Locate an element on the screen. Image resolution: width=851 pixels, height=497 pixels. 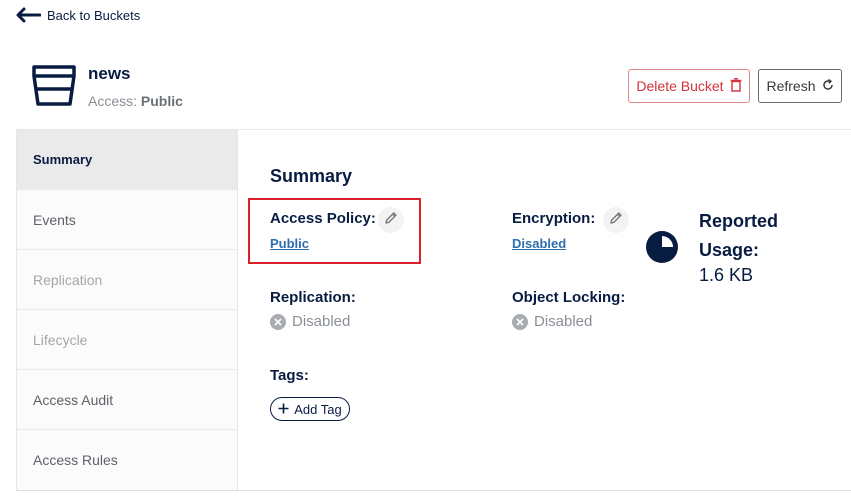
sidebar-item-access-rules: Access Rules is located at coordinates (127, 460).